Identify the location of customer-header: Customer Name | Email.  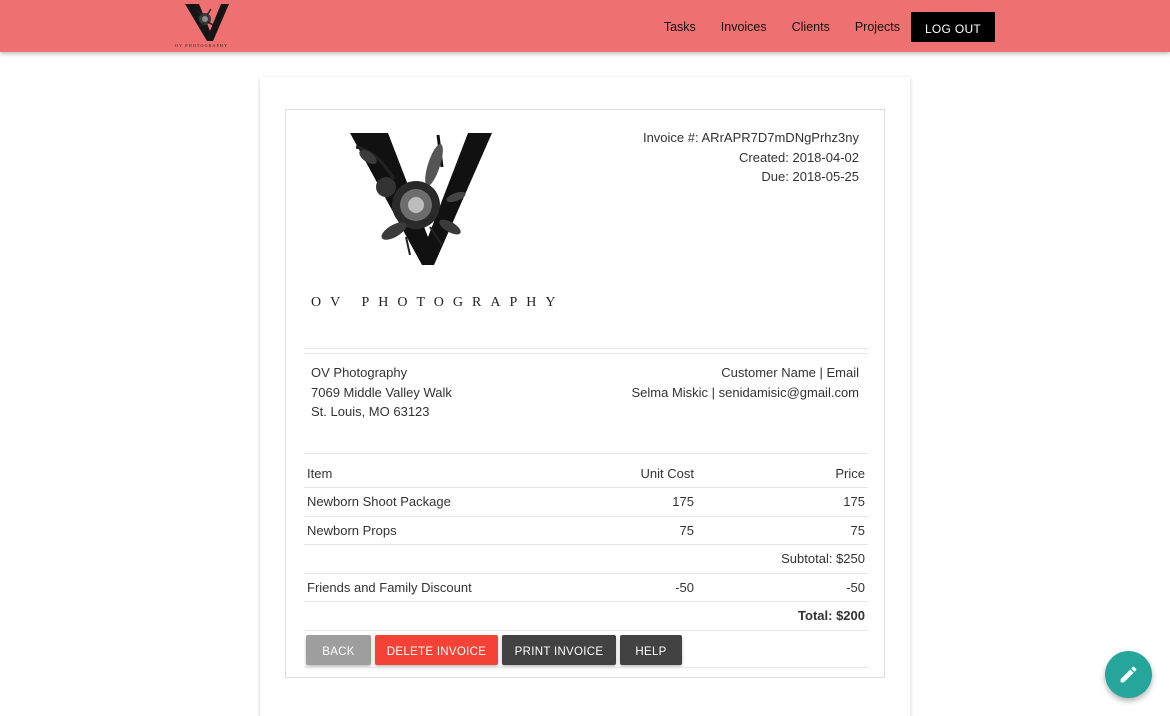
(790, 372).